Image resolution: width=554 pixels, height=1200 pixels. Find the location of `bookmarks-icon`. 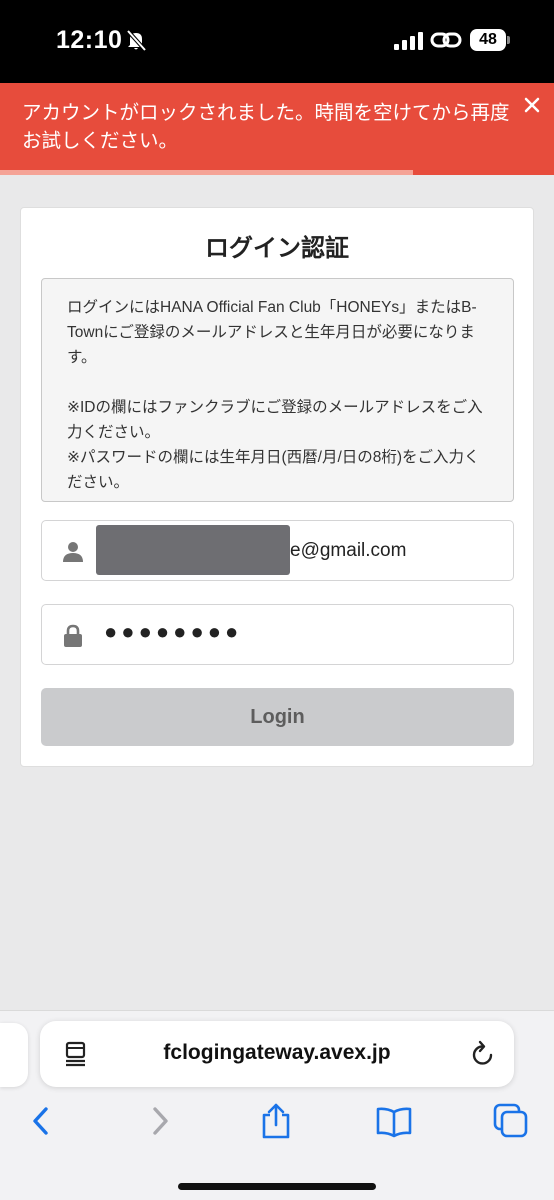

bookmarks-icon is located at coordinates (394, 1121).